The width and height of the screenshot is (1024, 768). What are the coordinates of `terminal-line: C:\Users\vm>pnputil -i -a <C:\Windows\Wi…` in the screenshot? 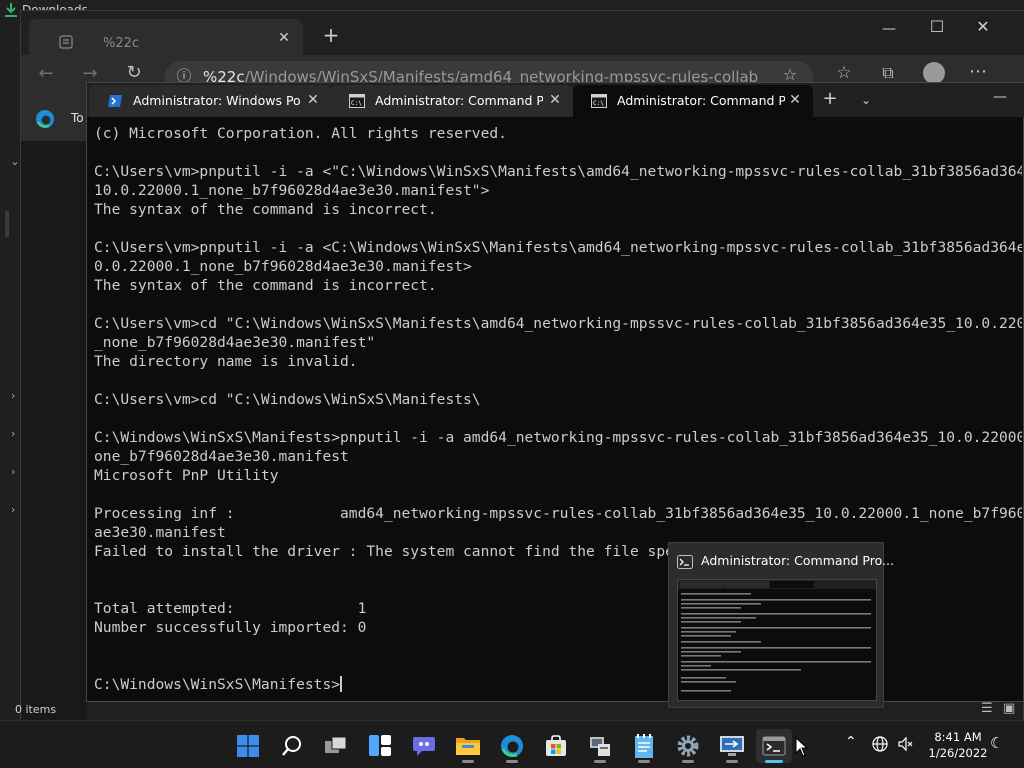 It's located at (558, 247).